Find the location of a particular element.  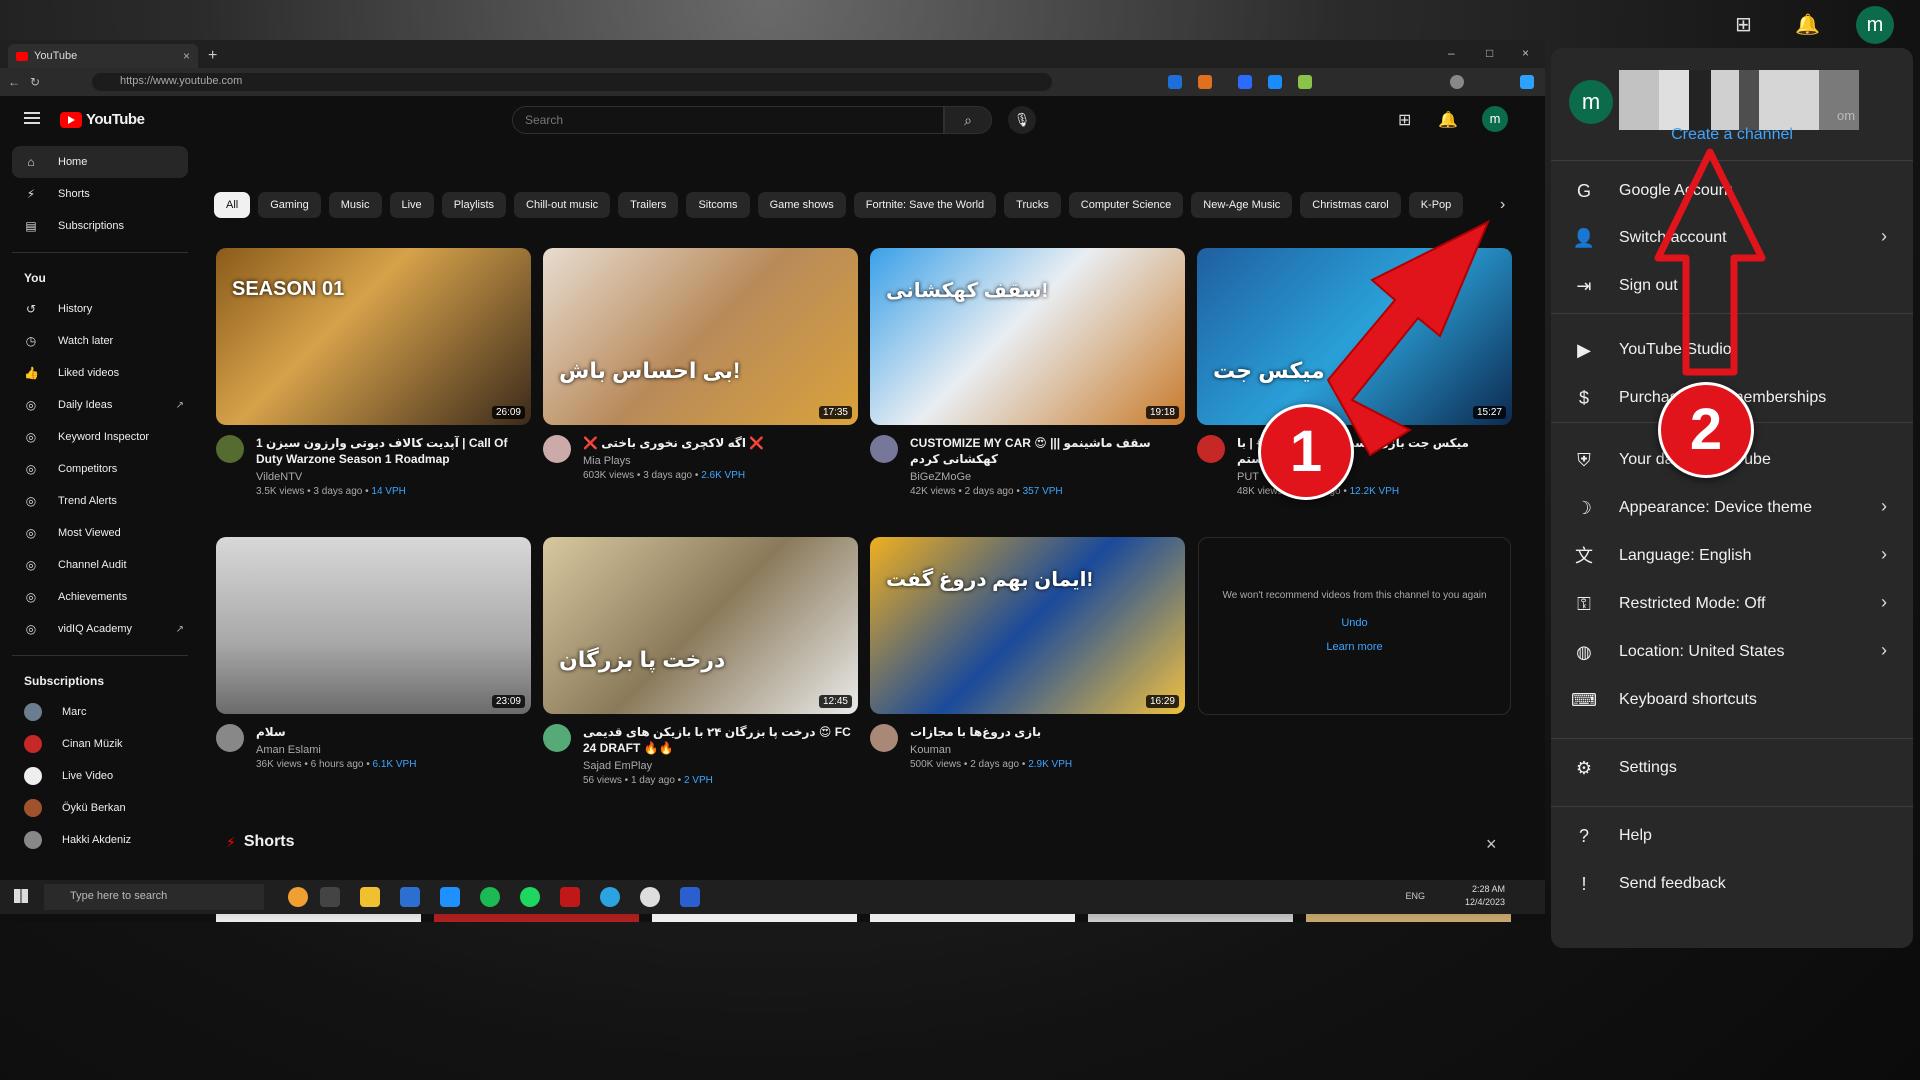

menu-icon is located at coordinates (32, 118).